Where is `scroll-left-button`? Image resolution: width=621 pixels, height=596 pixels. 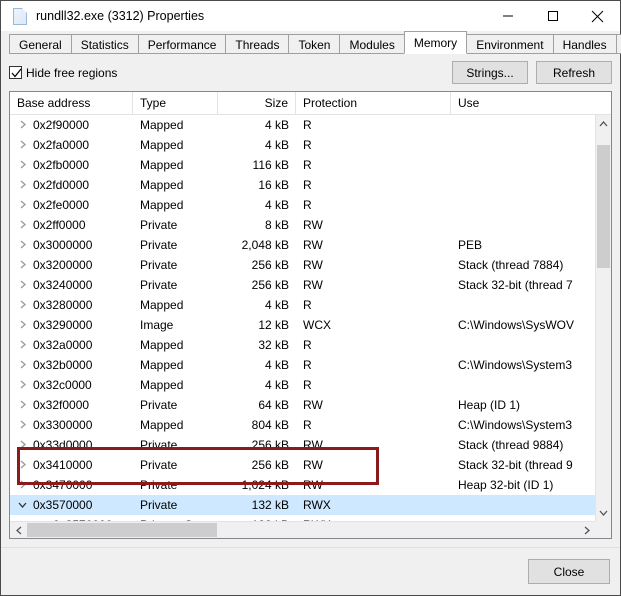
scroll-left-button is located at coordinates (18, 530).